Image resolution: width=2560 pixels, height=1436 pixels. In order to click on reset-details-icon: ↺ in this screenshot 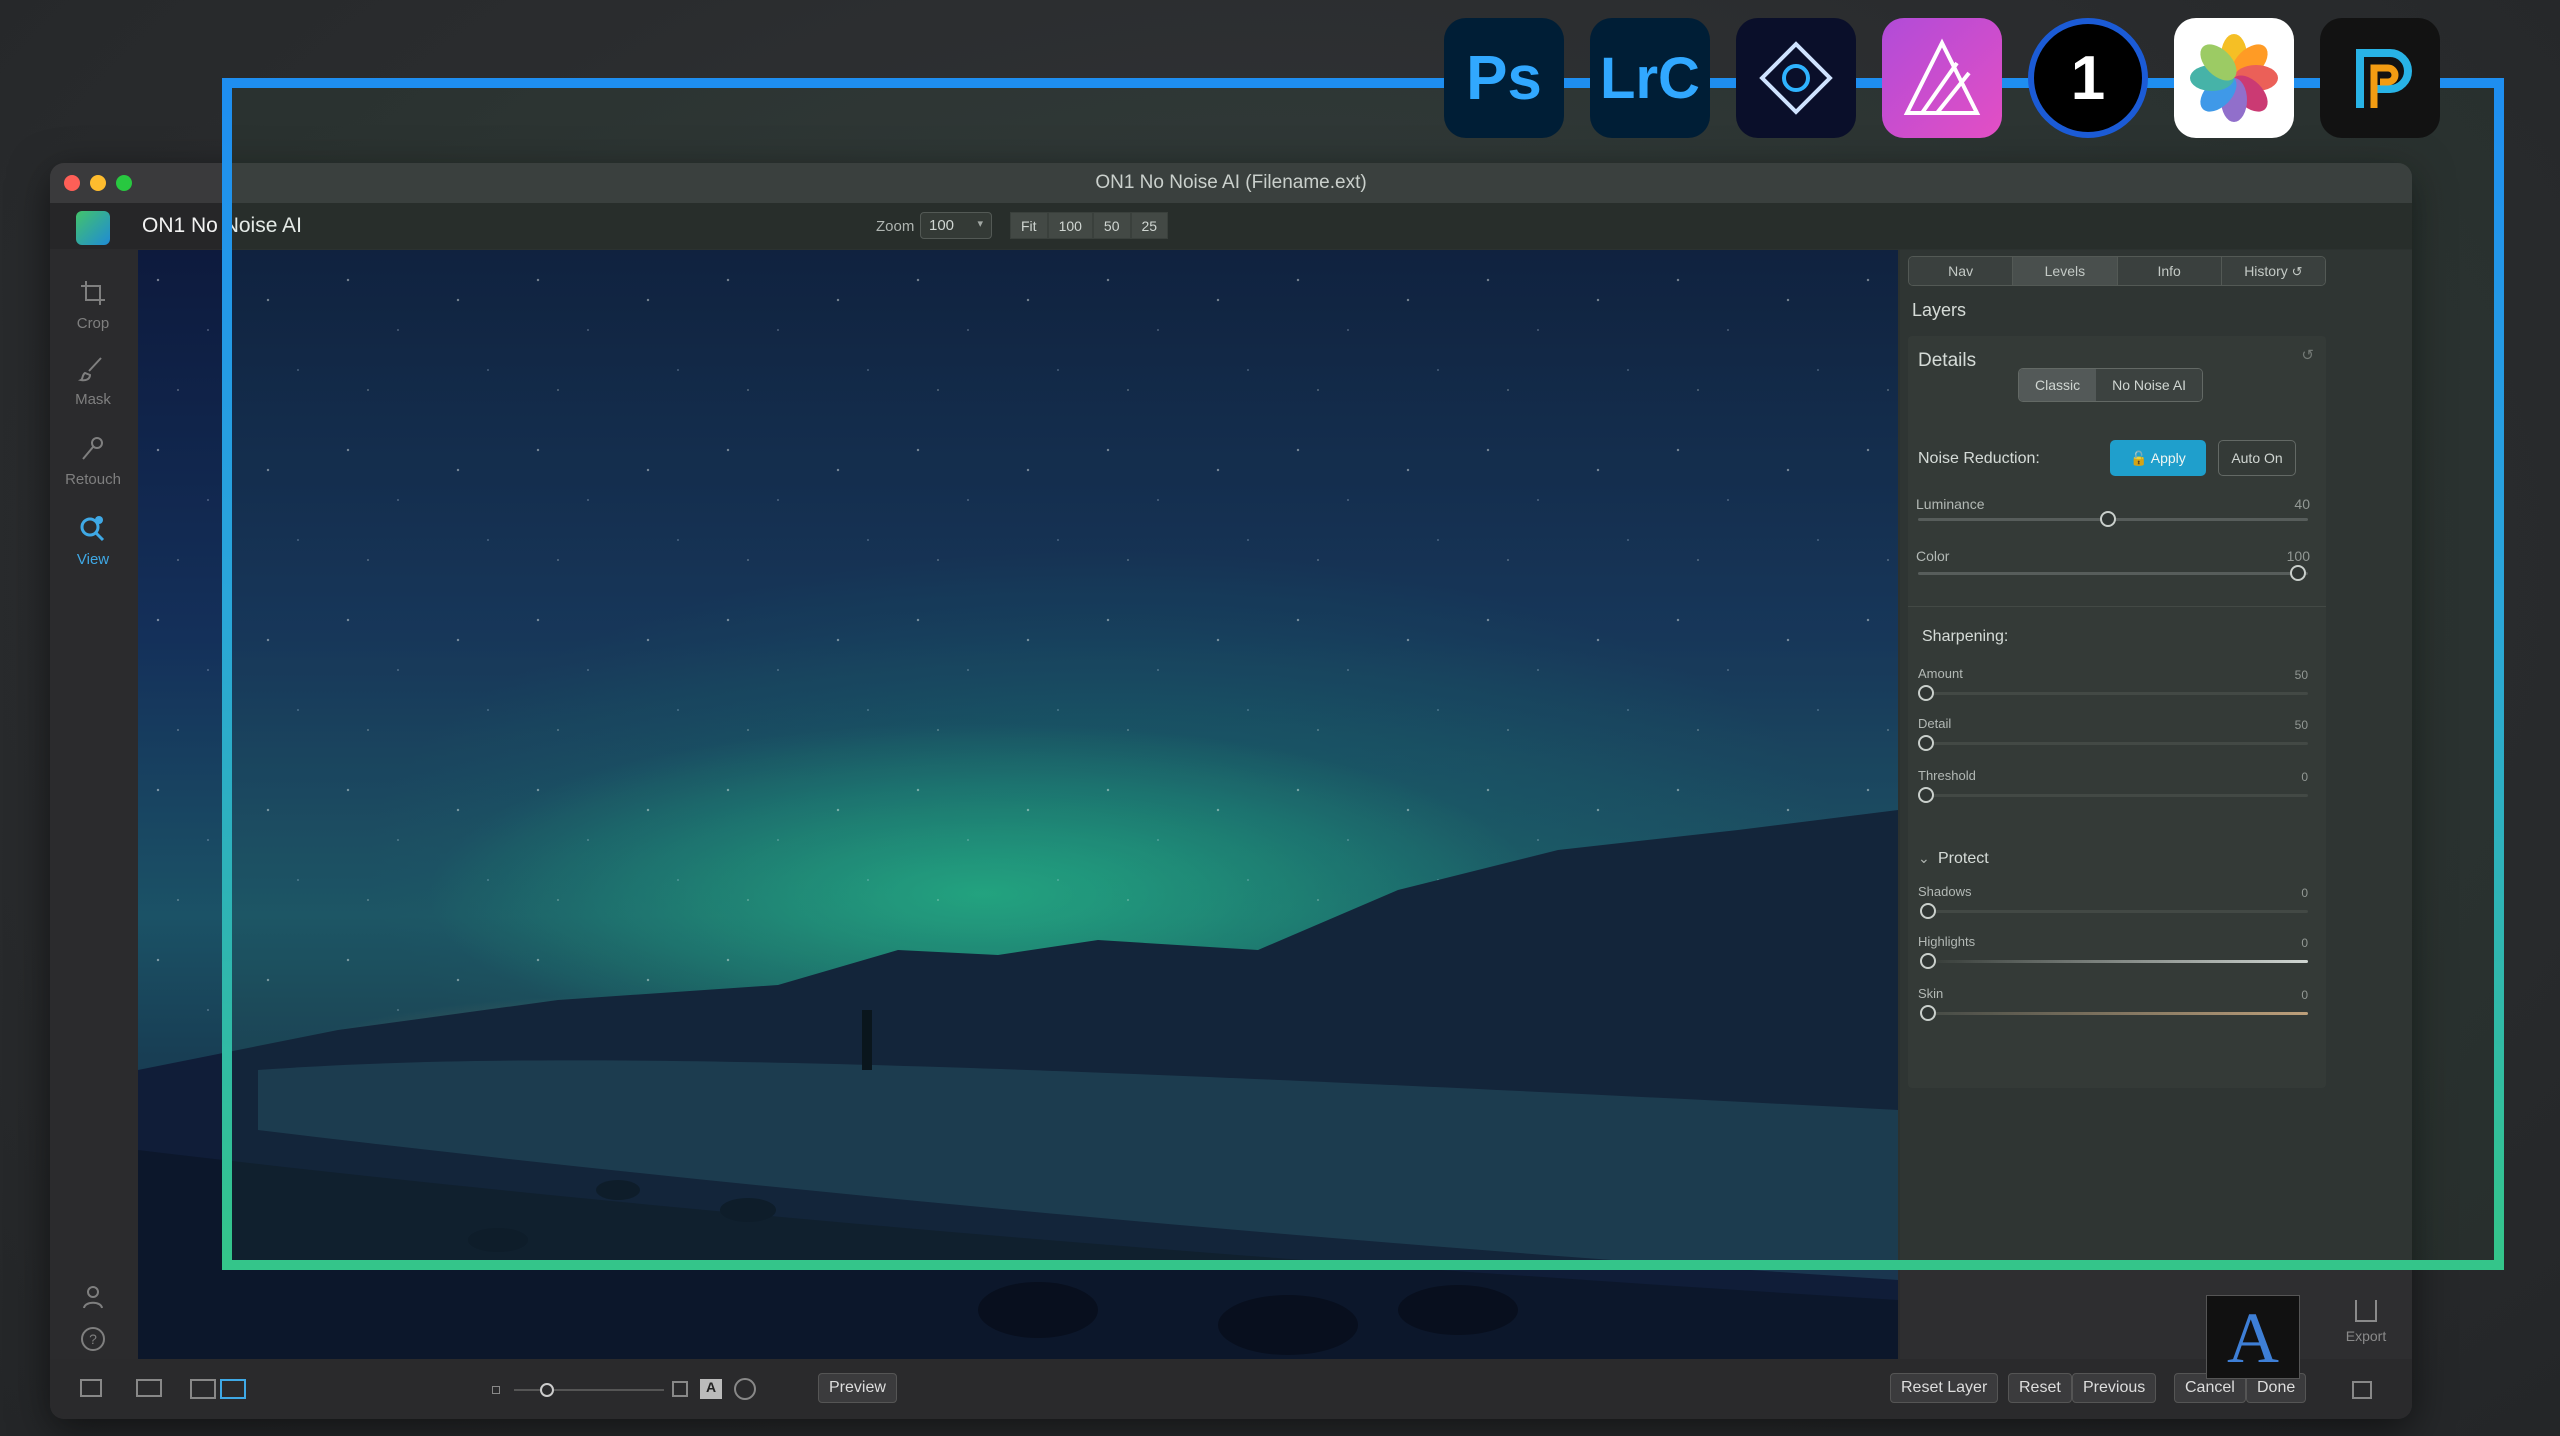, I will do `click(2307, 355)`.